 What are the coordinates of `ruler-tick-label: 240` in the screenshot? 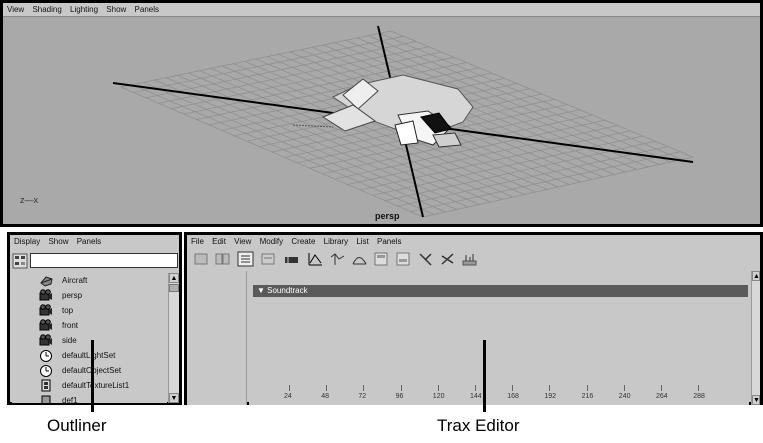 It's located at (624, 396).